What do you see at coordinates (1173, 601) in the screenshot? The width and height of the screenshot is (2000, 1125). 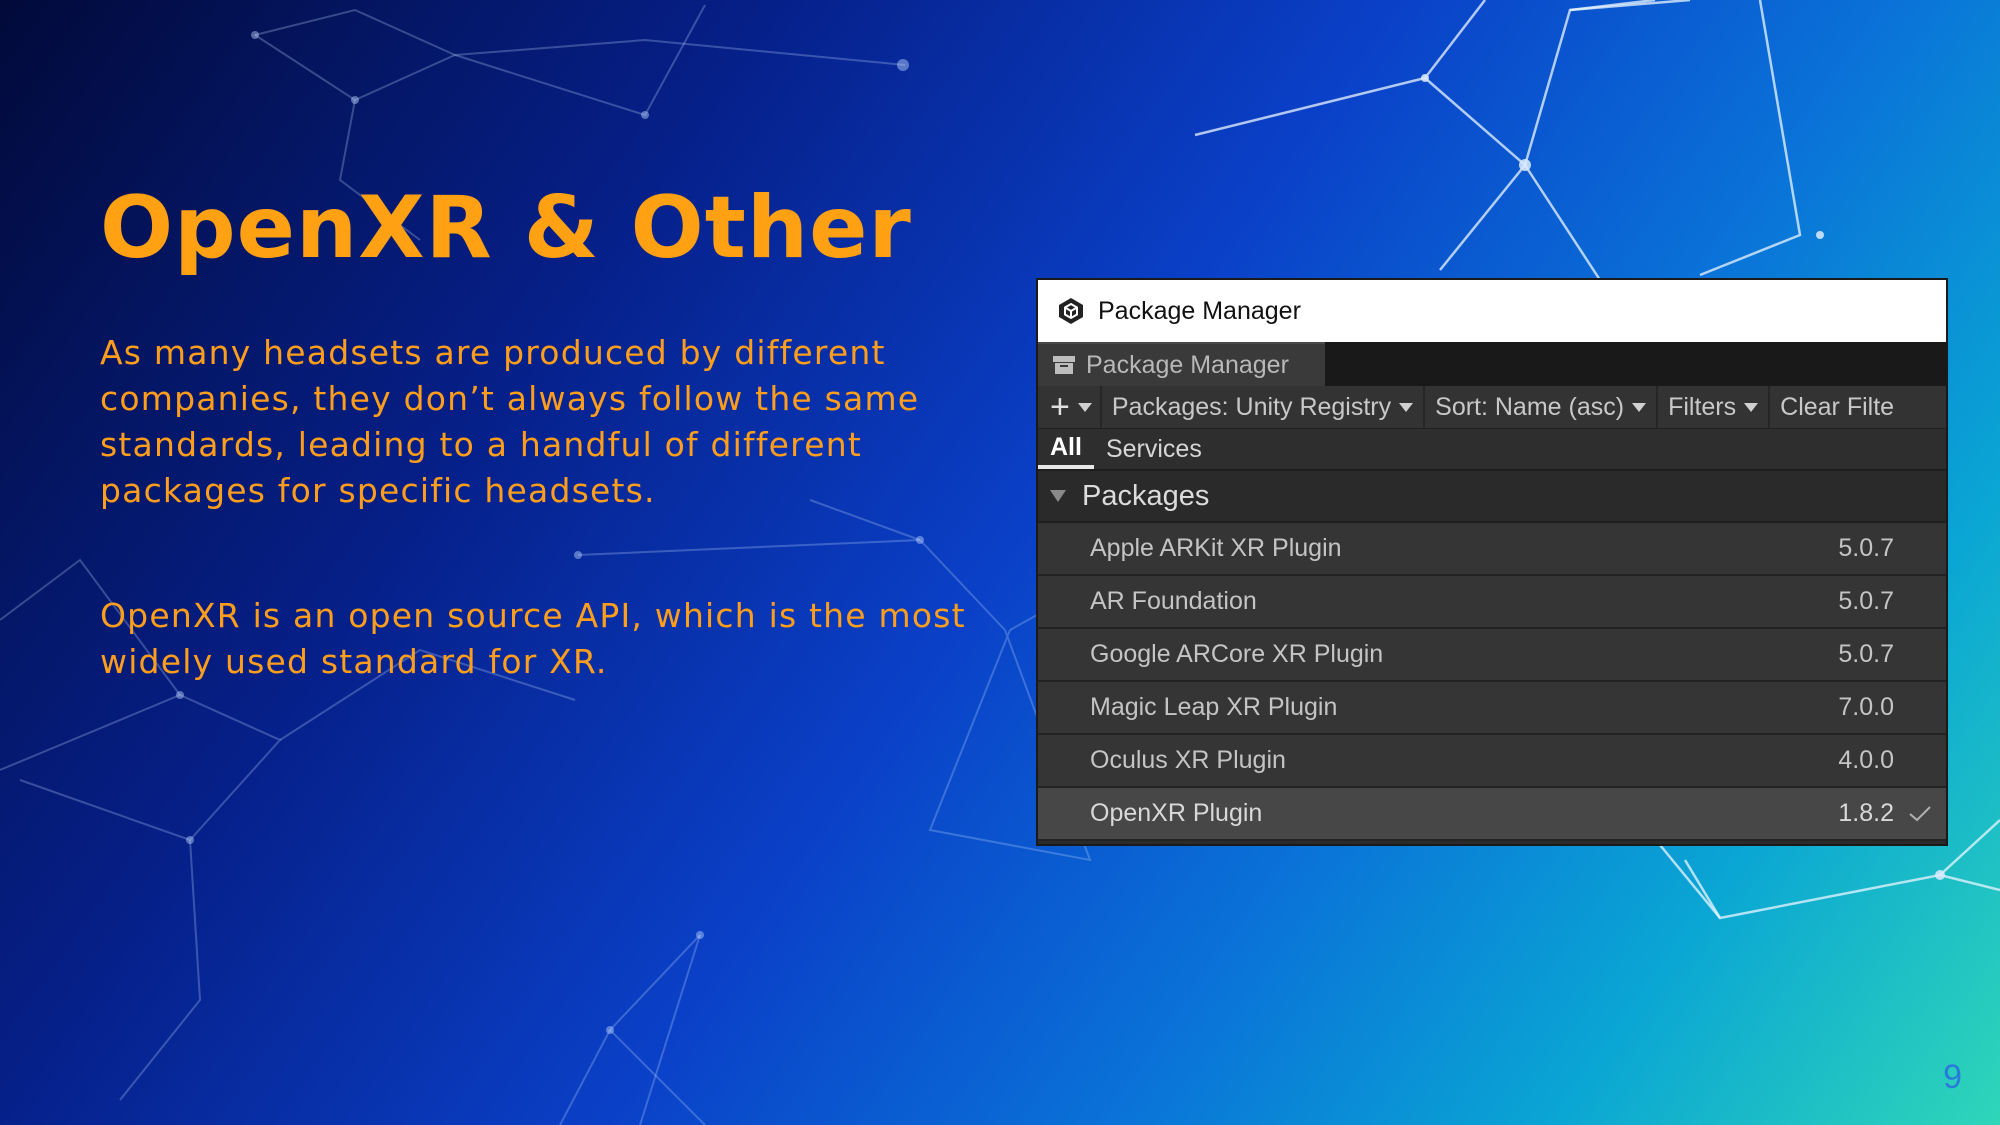 I see `package-name: AR Foundation` at bounding box center [1173, 601].